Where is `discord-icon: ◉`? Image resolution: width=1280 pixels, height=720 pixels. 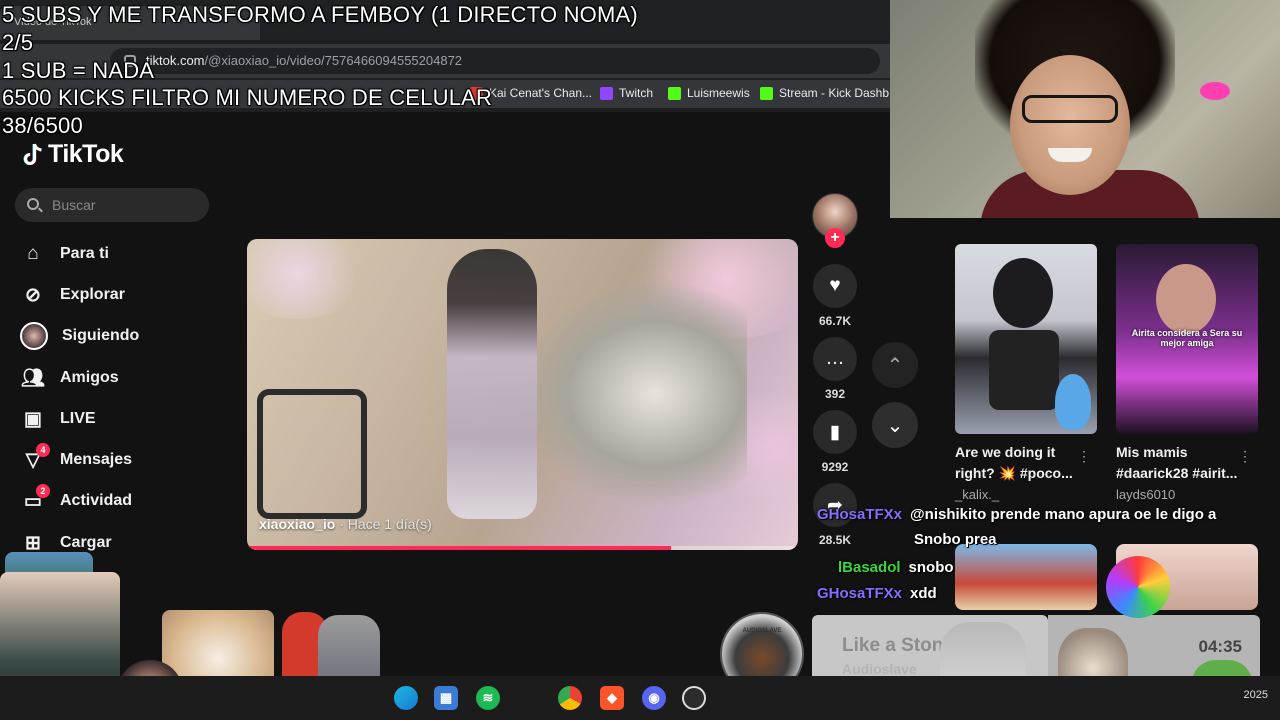
discord-icon: ◉ is located at coordinates (654, 698).